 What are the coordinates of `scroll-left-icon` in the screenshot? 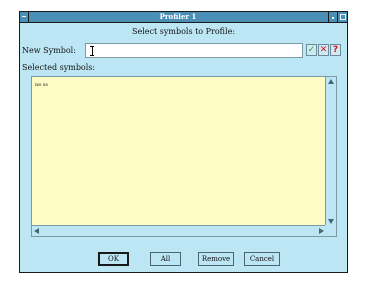 It's located at (36, 231).